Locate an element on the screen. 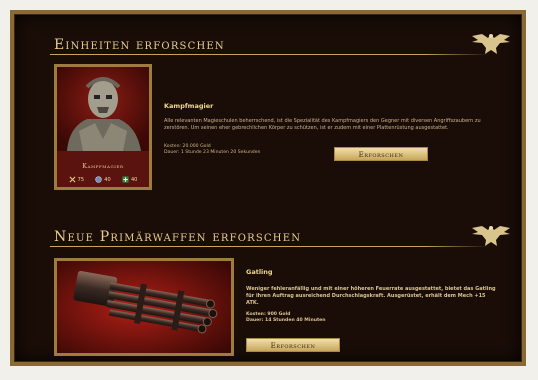  stat-health-value: 40 is located at coordinates (134, 179).